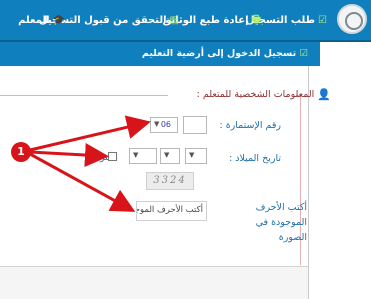  What do you see at coordinates (21, 152) in the screenshot?
I see `annotation-badge: 1` at bounding box center [21, 152].